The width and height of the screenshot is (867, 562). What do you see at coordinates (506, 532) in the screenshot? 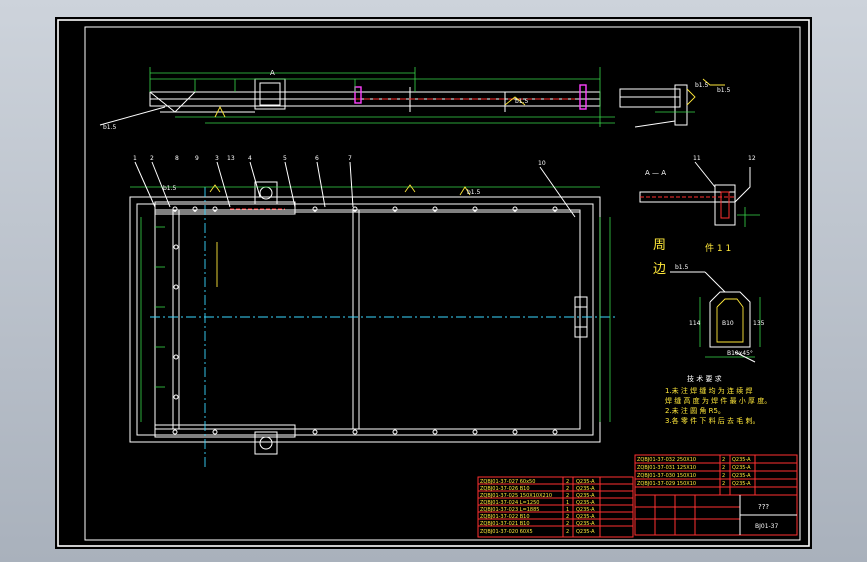
I see `part-code: ZQBJ01-37-020 60X5` at bounding box center [506, 532].